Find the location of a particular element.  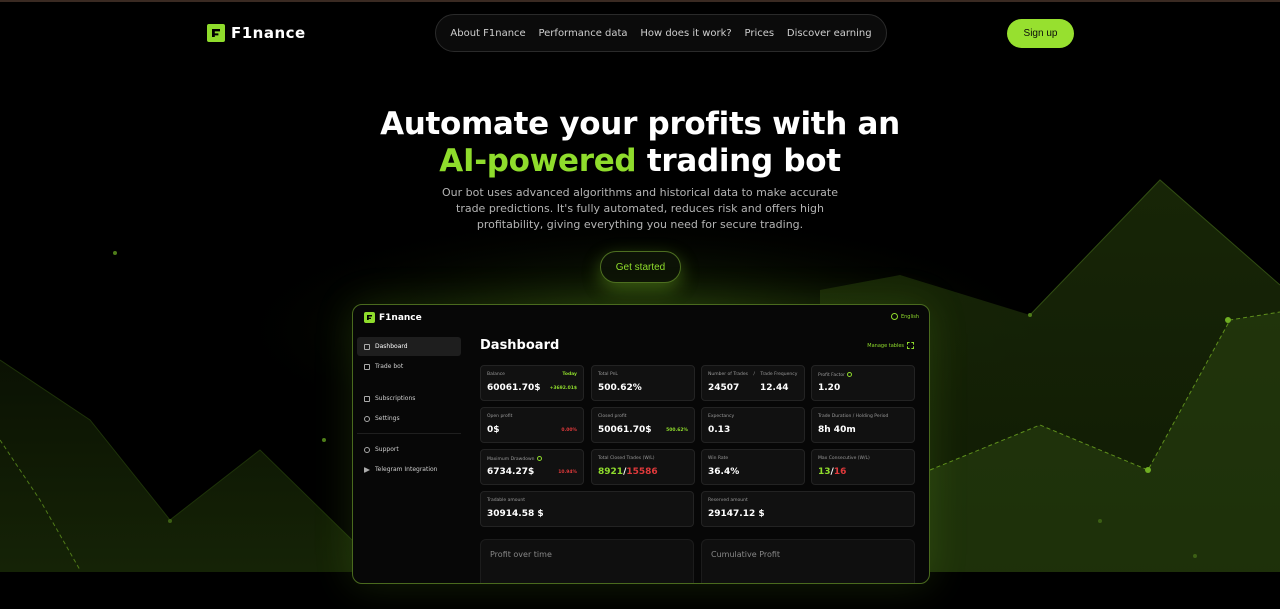

balance-card: Balance Today 60061.70$ +3692.01$ is located at coordinates (532, 383).